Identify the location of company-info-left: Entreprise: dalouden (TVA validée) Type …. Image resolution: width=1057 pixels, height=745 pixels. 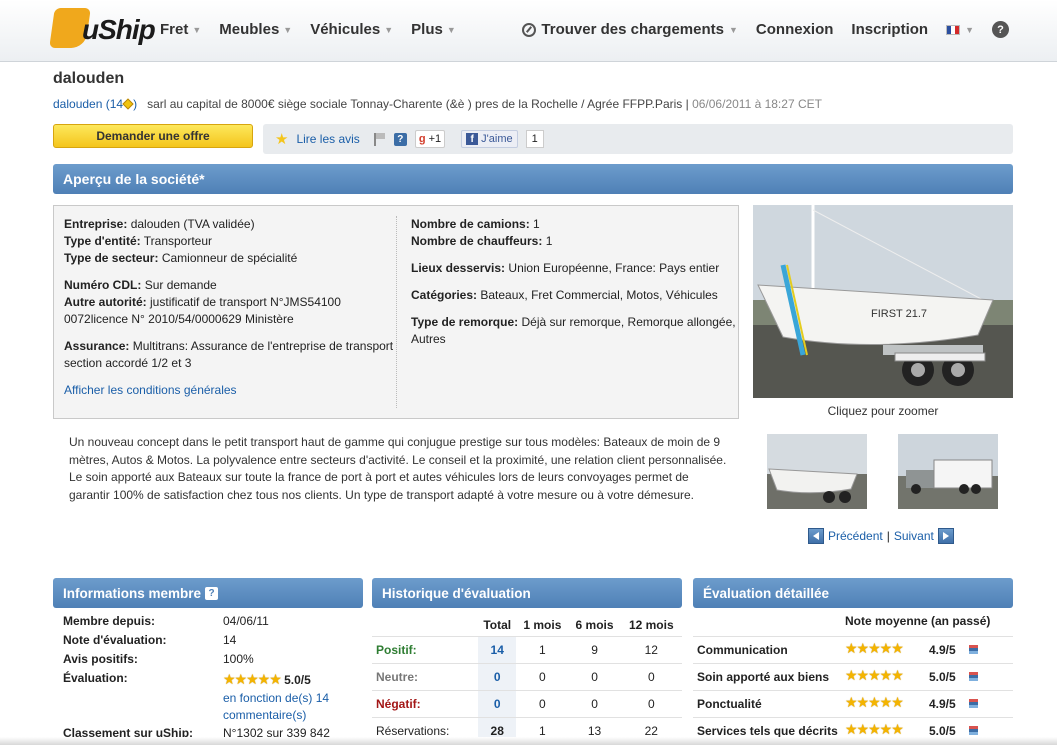
(229, 307).